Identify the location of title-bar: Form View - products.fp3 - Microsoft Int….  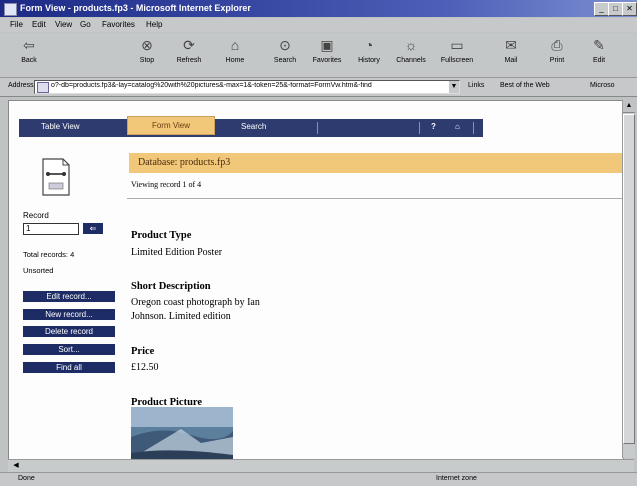
(318, 8).